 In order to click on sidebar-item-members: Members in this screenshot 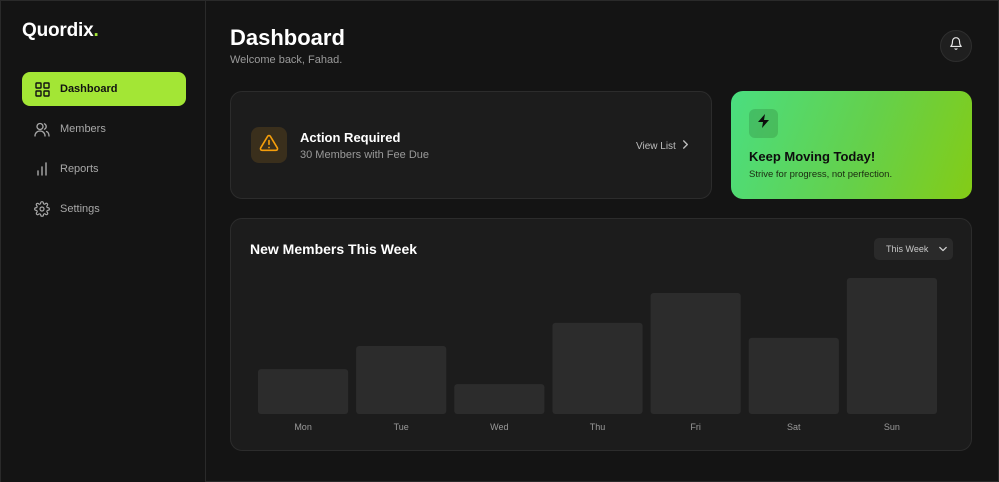, I will do `click(104, 129)`.